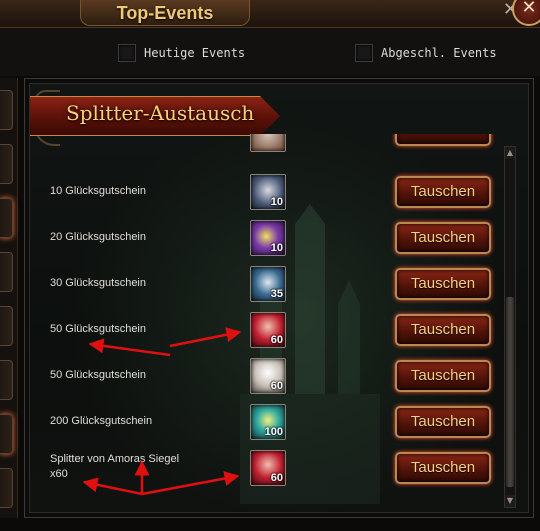 The height and width of the screenshot is (531, 540). Describe the element at coordinates (268, 376) in the screenshot. I see `white-portrait-icon: 60` at that location.